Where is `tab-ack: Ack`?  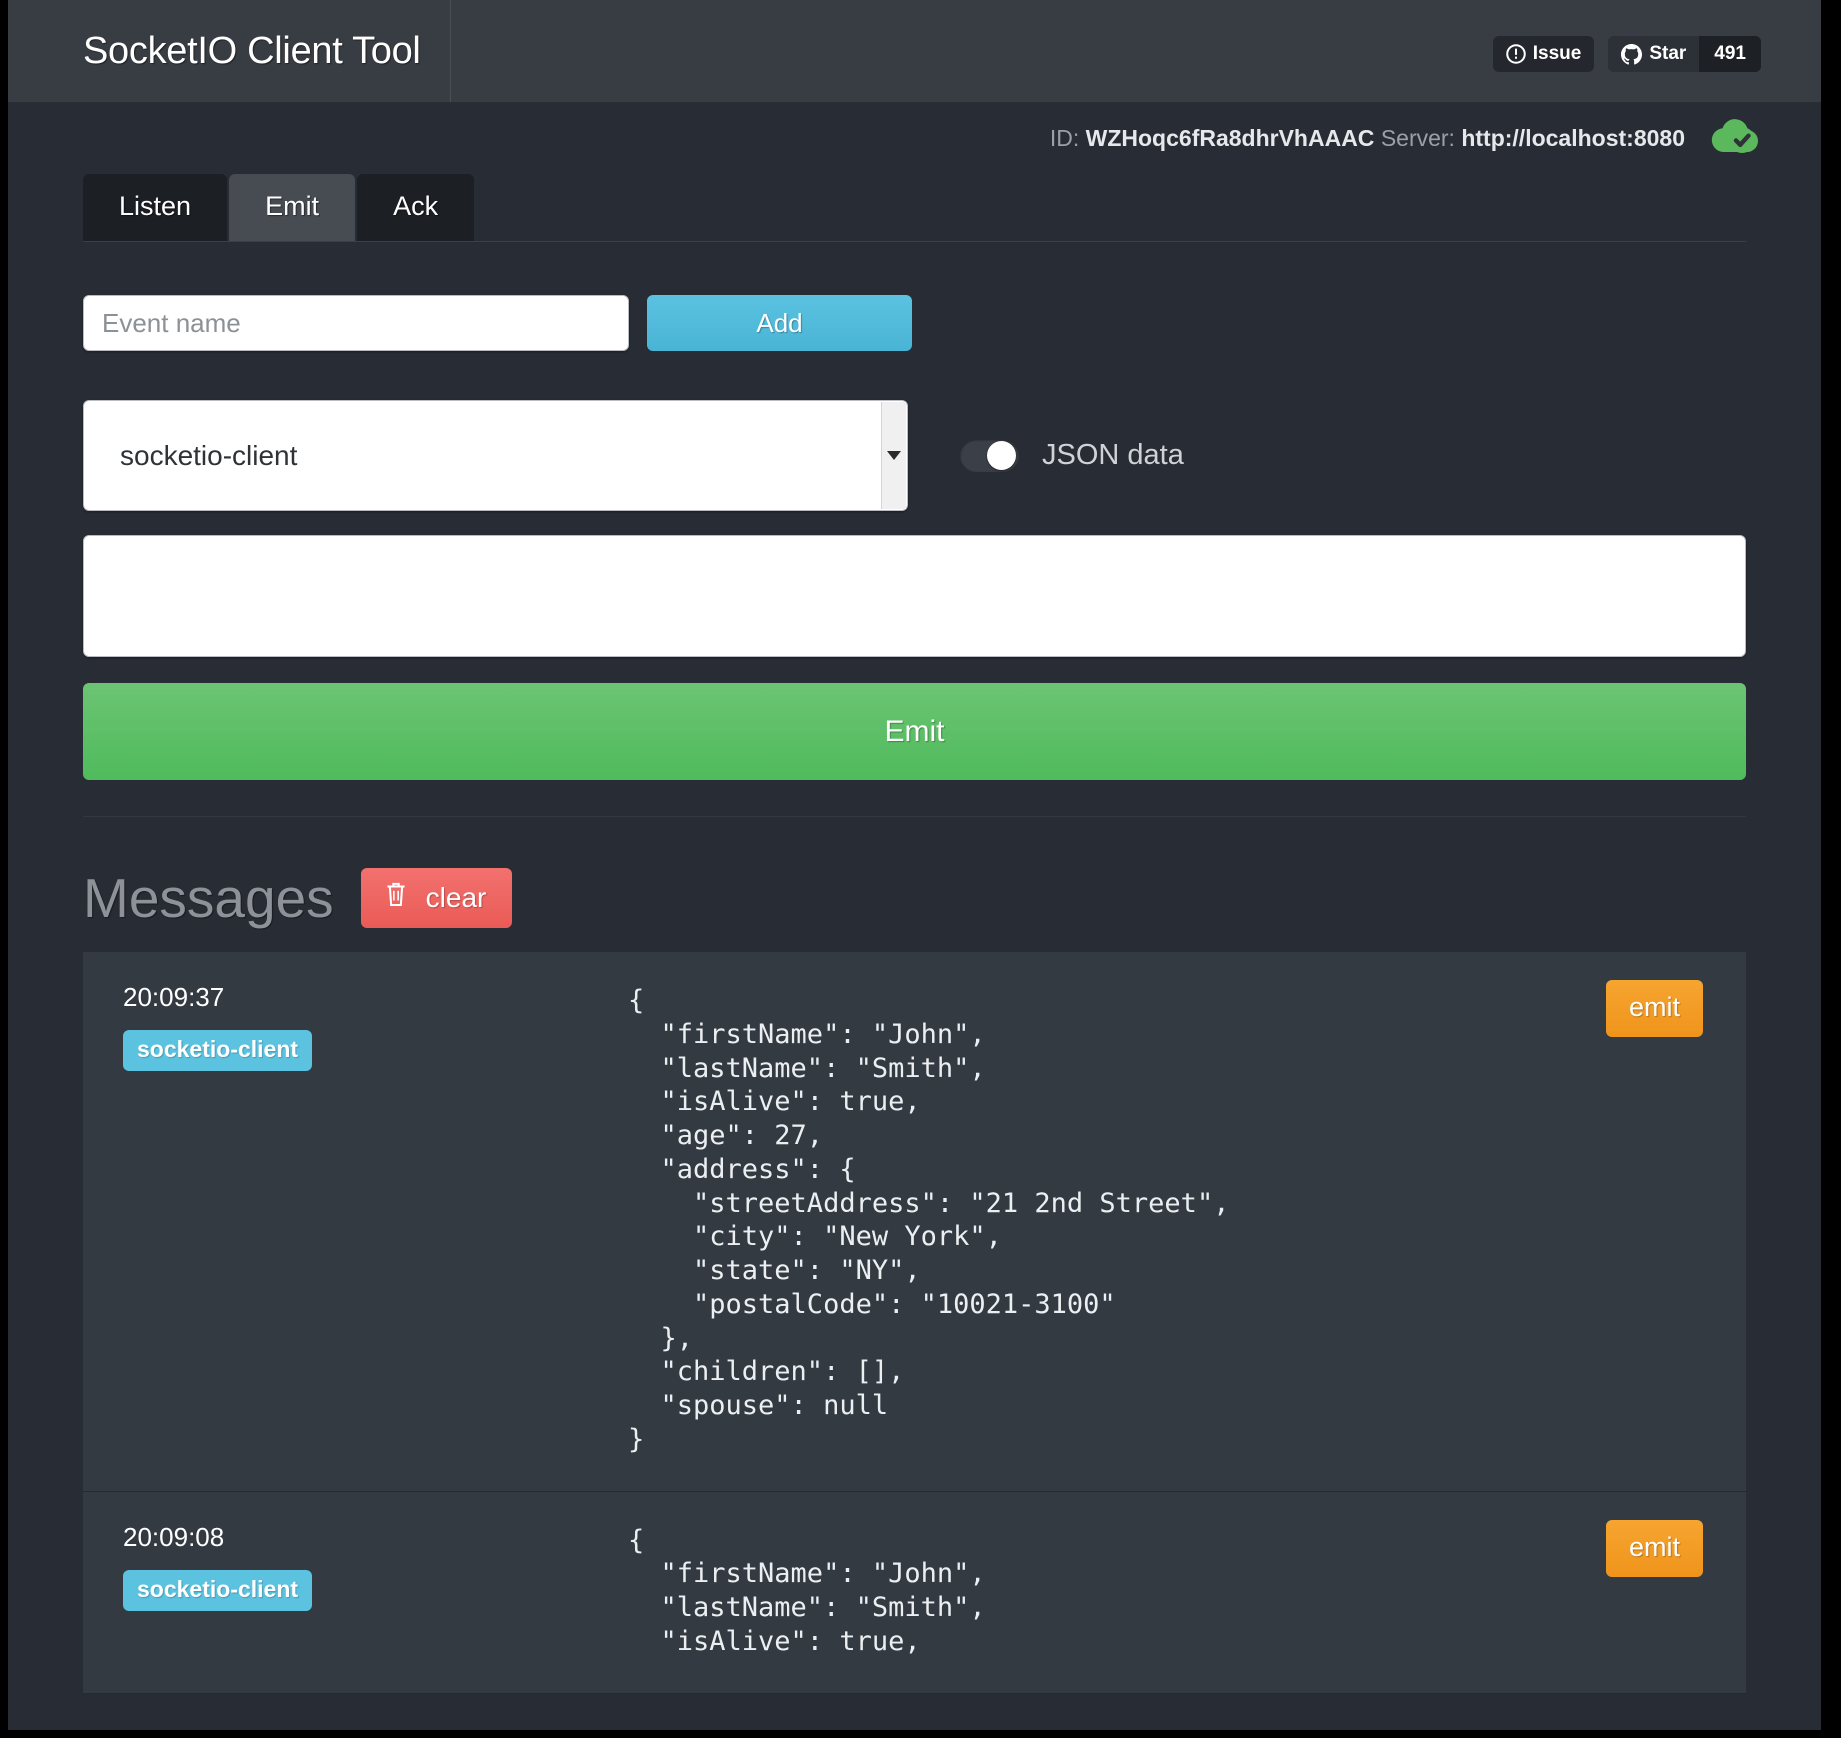
tab-ack: Ack is located at coordinates (416, 207).